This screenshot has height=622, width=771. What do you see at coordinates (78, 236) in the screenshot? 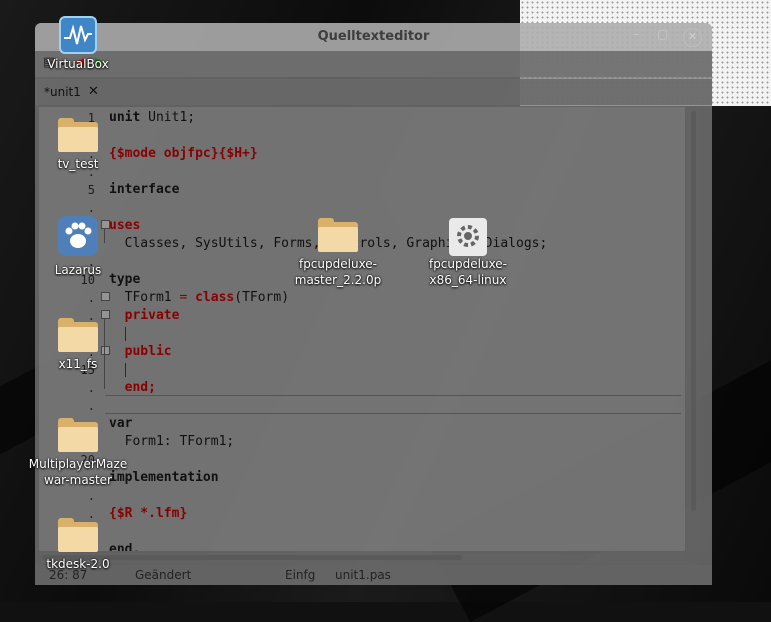
I see `lazarus-icon` at bounding box center [78, 236].